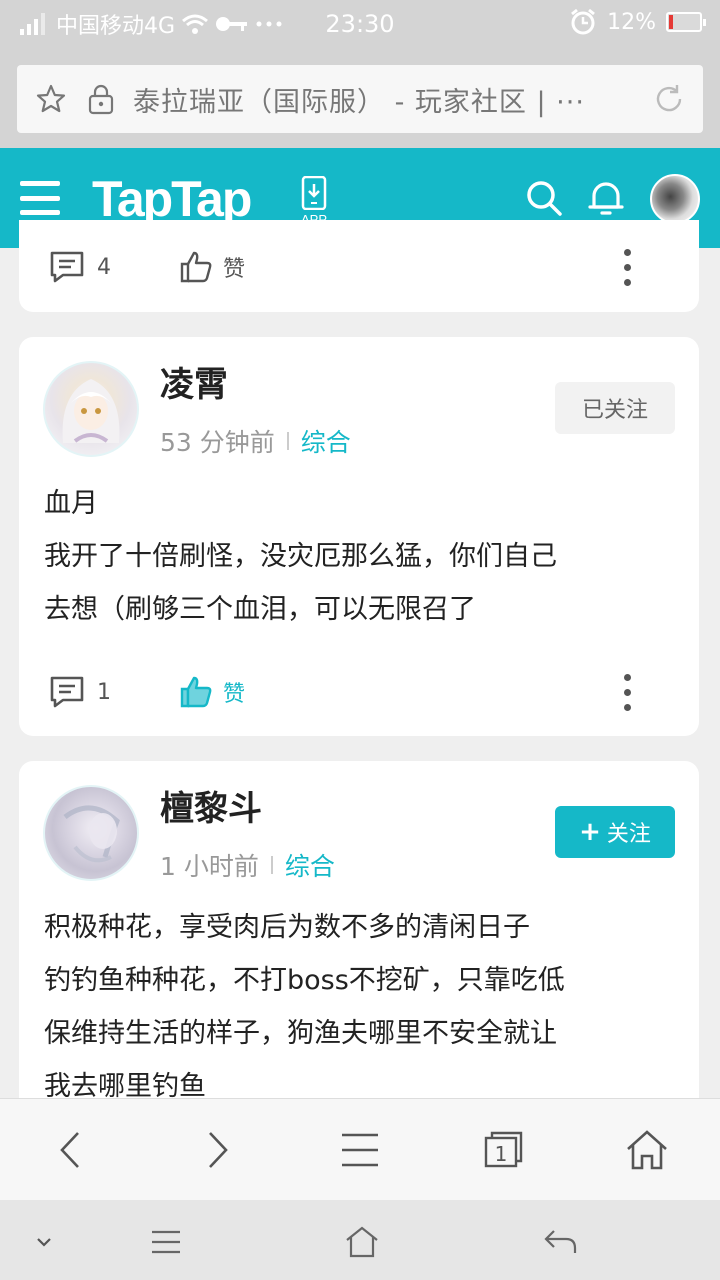 This screenshot has height=1280, width=720. I want to click on comment-button: 4, so click(114, 267).